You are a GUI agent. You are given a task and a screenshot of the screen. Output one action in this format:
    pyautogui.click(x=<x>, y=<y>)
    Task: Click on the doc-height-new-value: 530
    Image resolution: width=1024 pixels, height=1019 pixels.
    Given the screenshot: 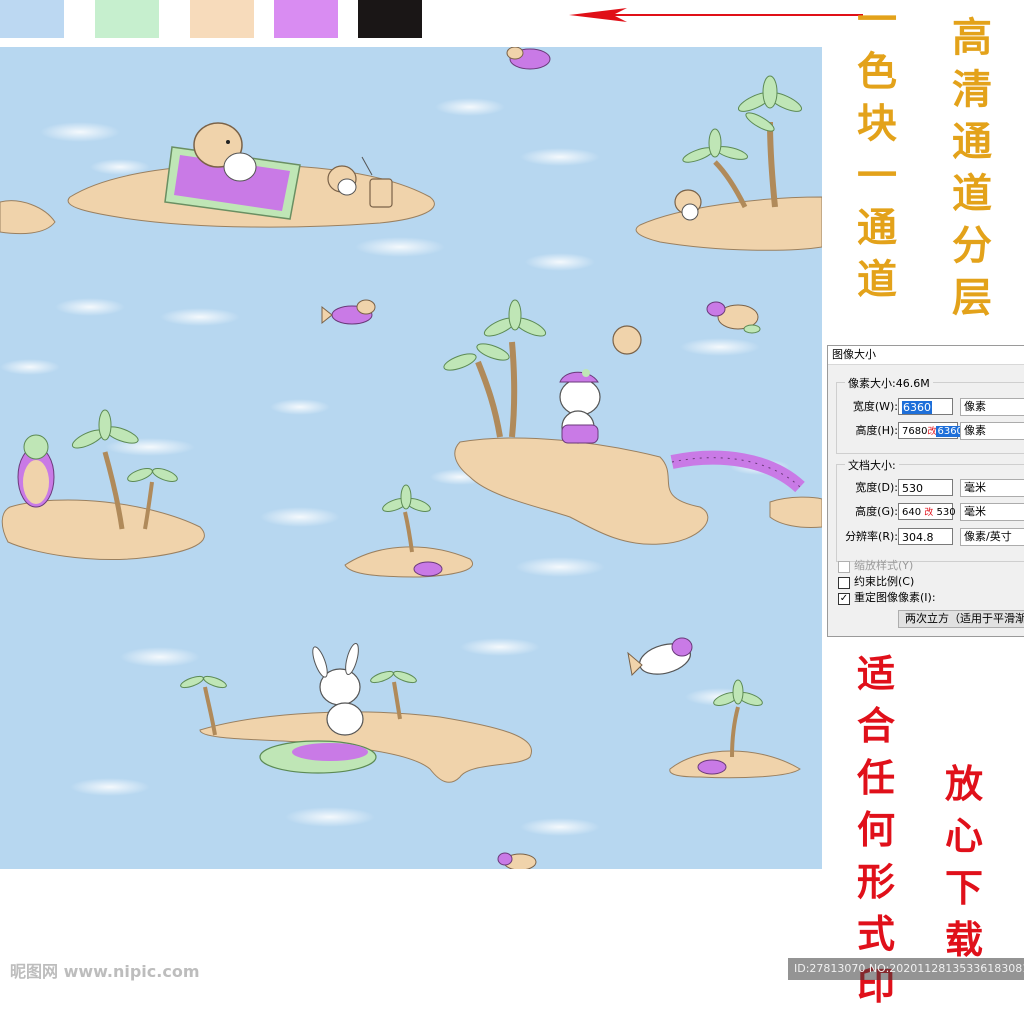 What is the action you would take?
    pyautogui.click(x=946, y=512)
    